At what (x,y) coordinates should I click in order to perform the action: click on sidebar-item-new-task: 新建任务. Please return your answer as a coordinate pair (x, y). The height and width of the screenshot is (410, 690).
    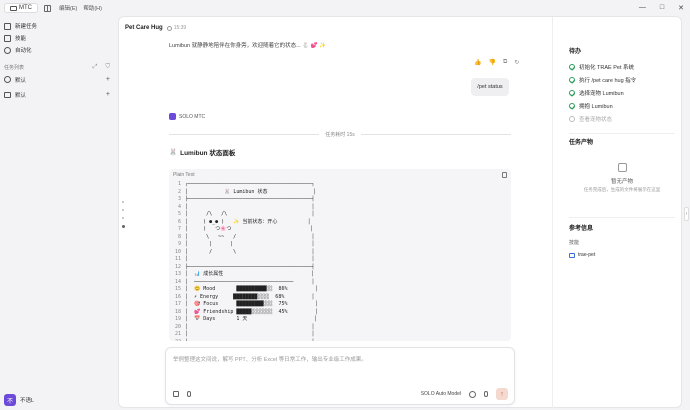
    Looking at the image, I should click on (59, 26).